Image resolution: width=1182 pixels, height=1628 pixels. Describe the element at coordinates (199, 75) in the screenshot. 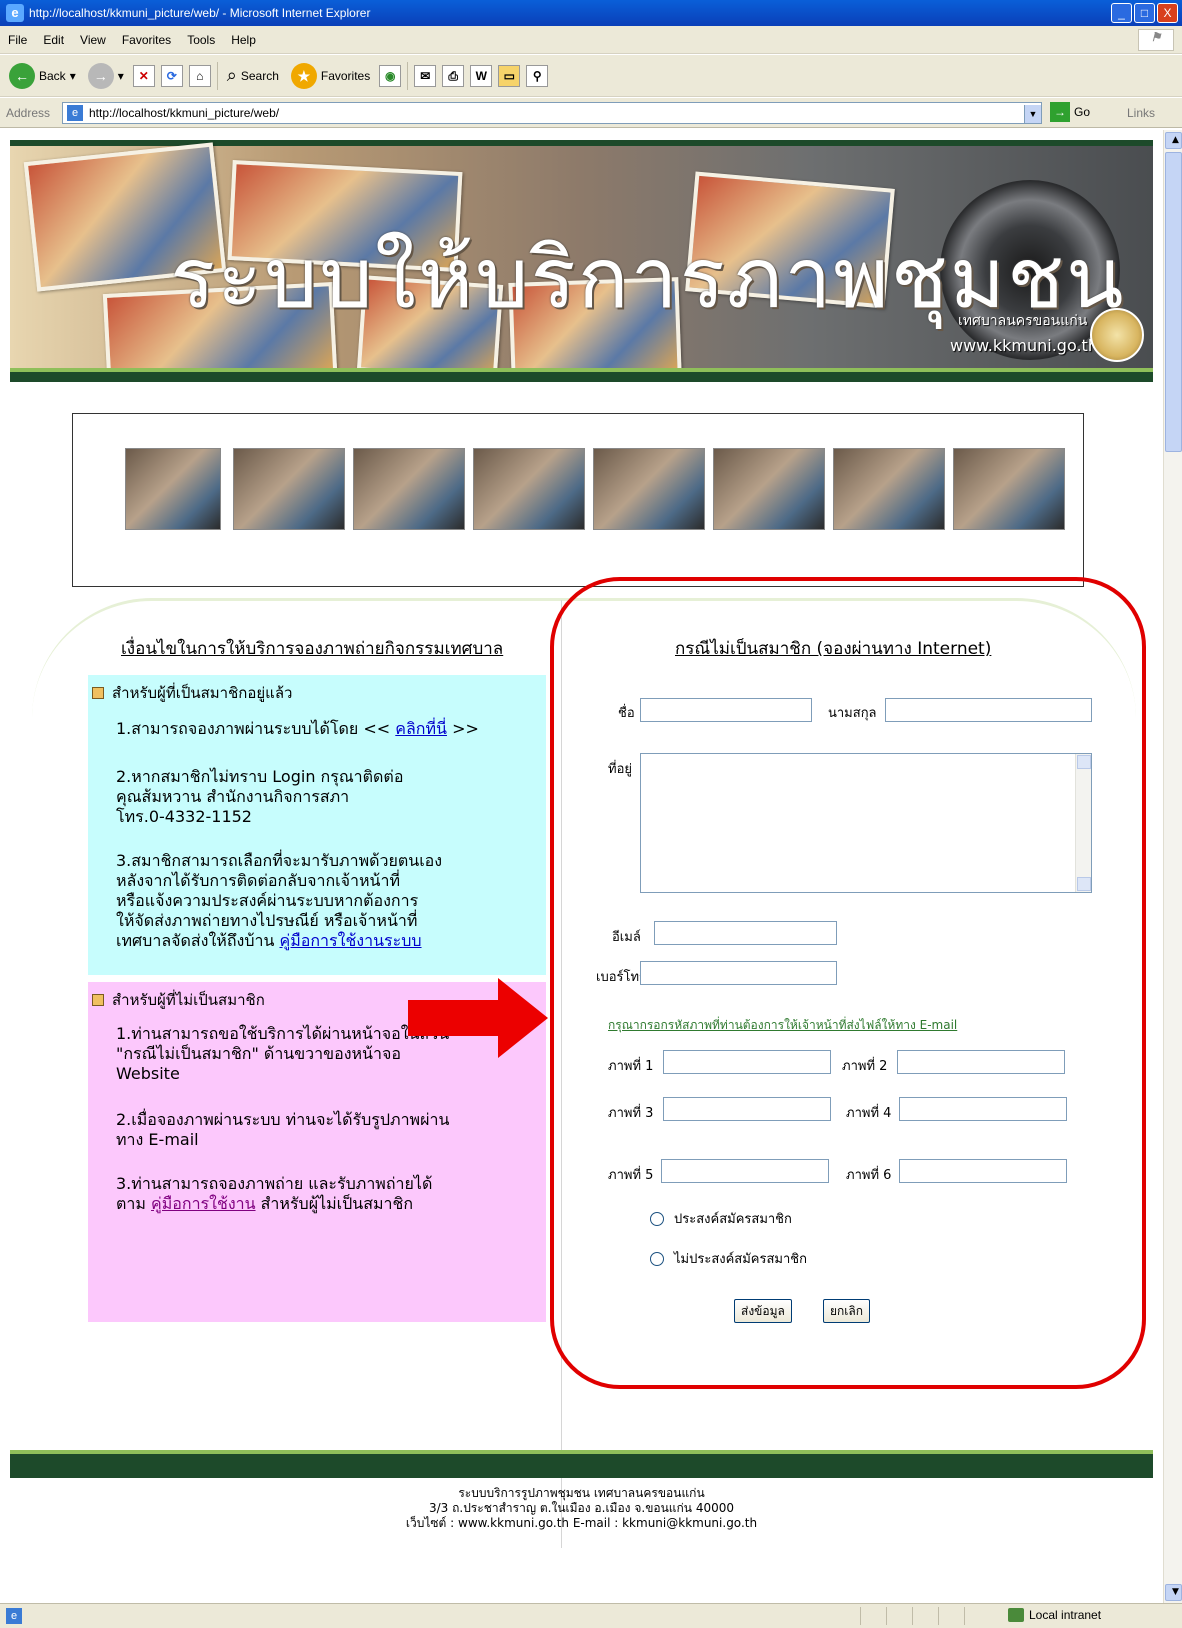

I see `home-icon: ⌂` at that location.